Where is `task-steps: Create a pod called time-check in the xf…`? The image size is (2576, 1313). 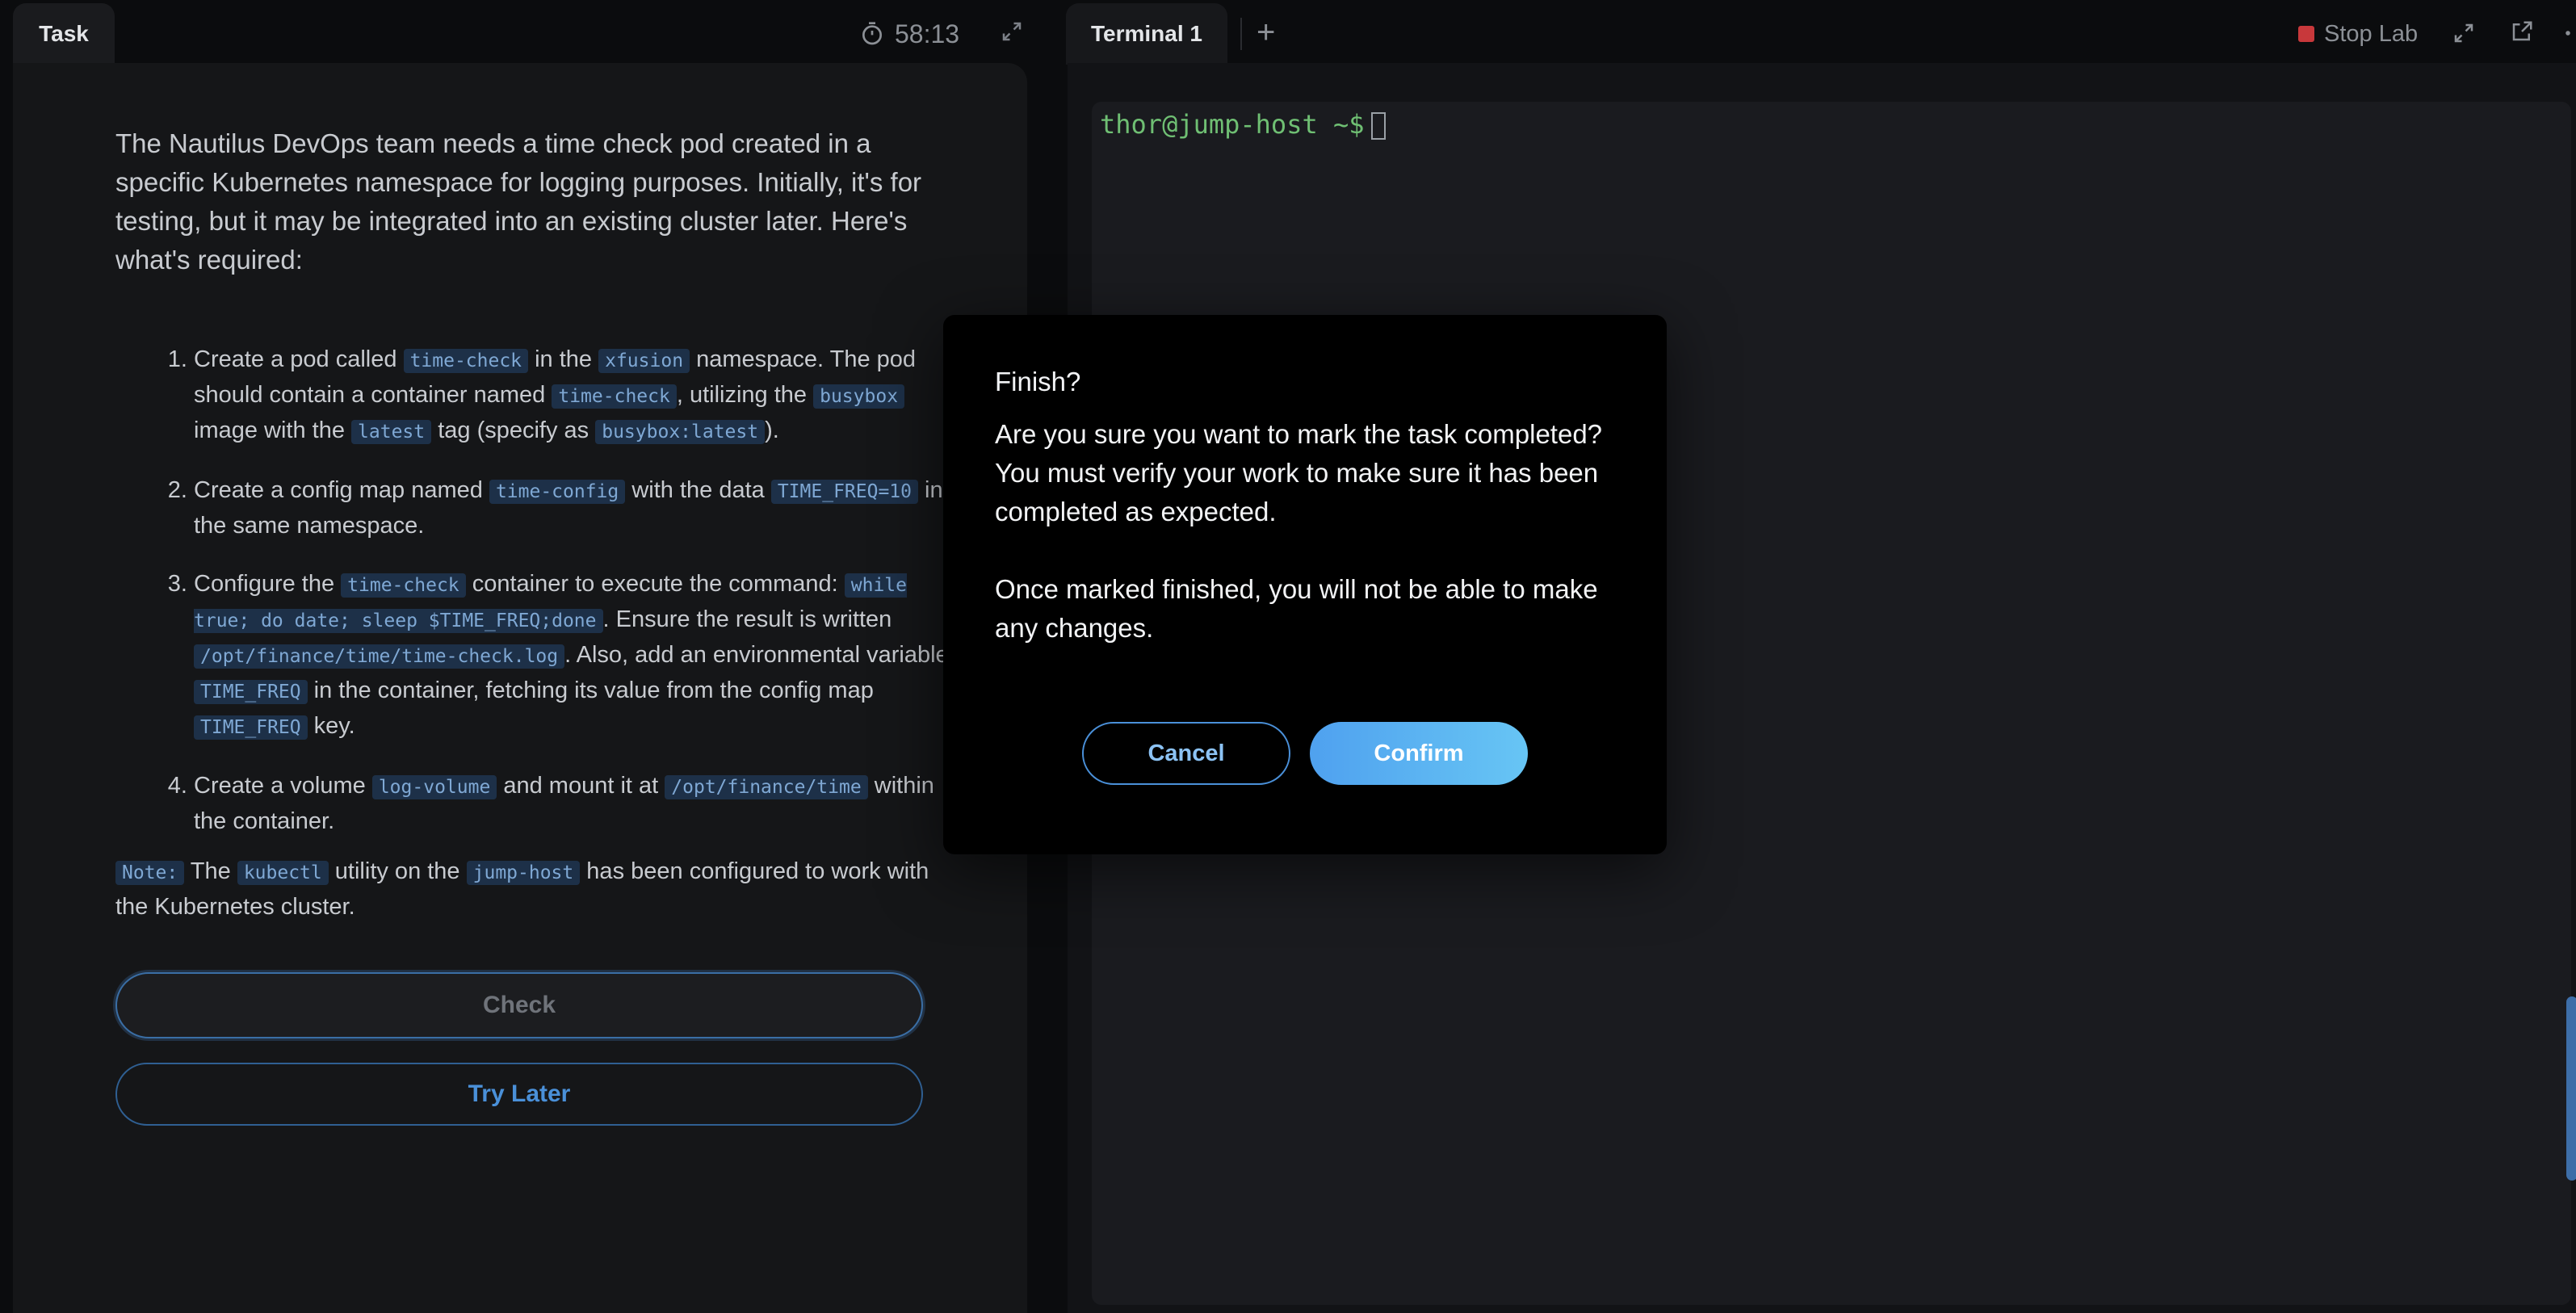 task-steps: Create a pod called time-check in the xf… is located at coordinates (562, 602).